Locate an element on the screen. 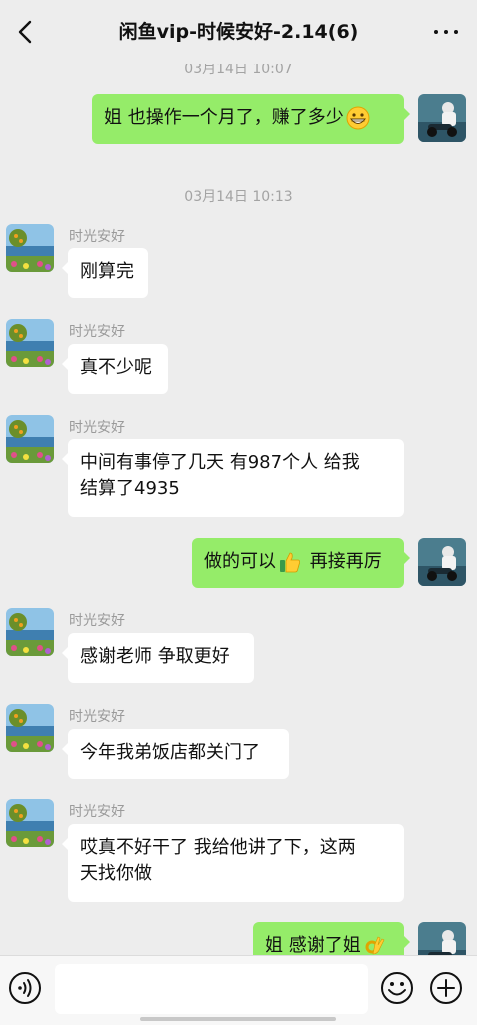 This screenshot has height=1025, width=477. message-text: 再接再厉 is located at coordinates (343, 561).